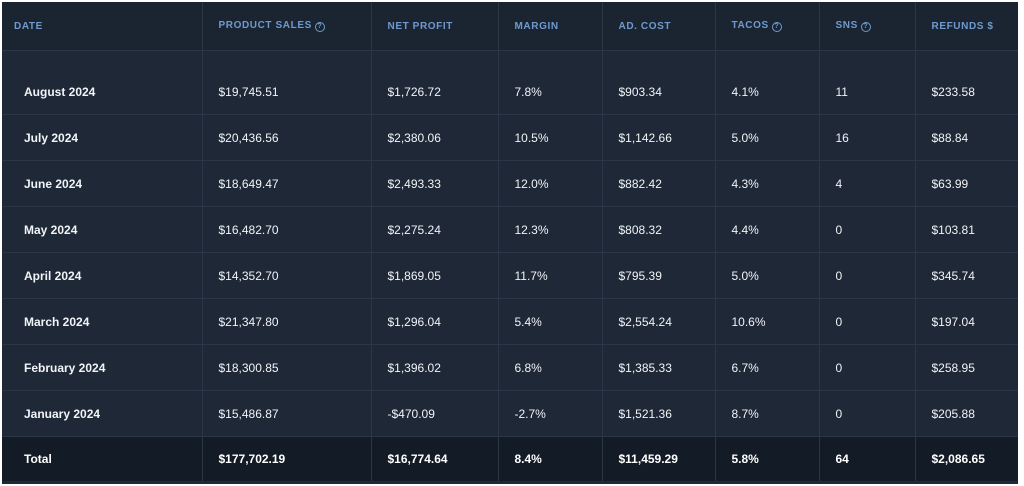 The width and height of the screenshot is (1024, 486). Describe the element at coordinates (767, 229) in the screenshot. I see `cell-tacos: 4.4%` at that location.